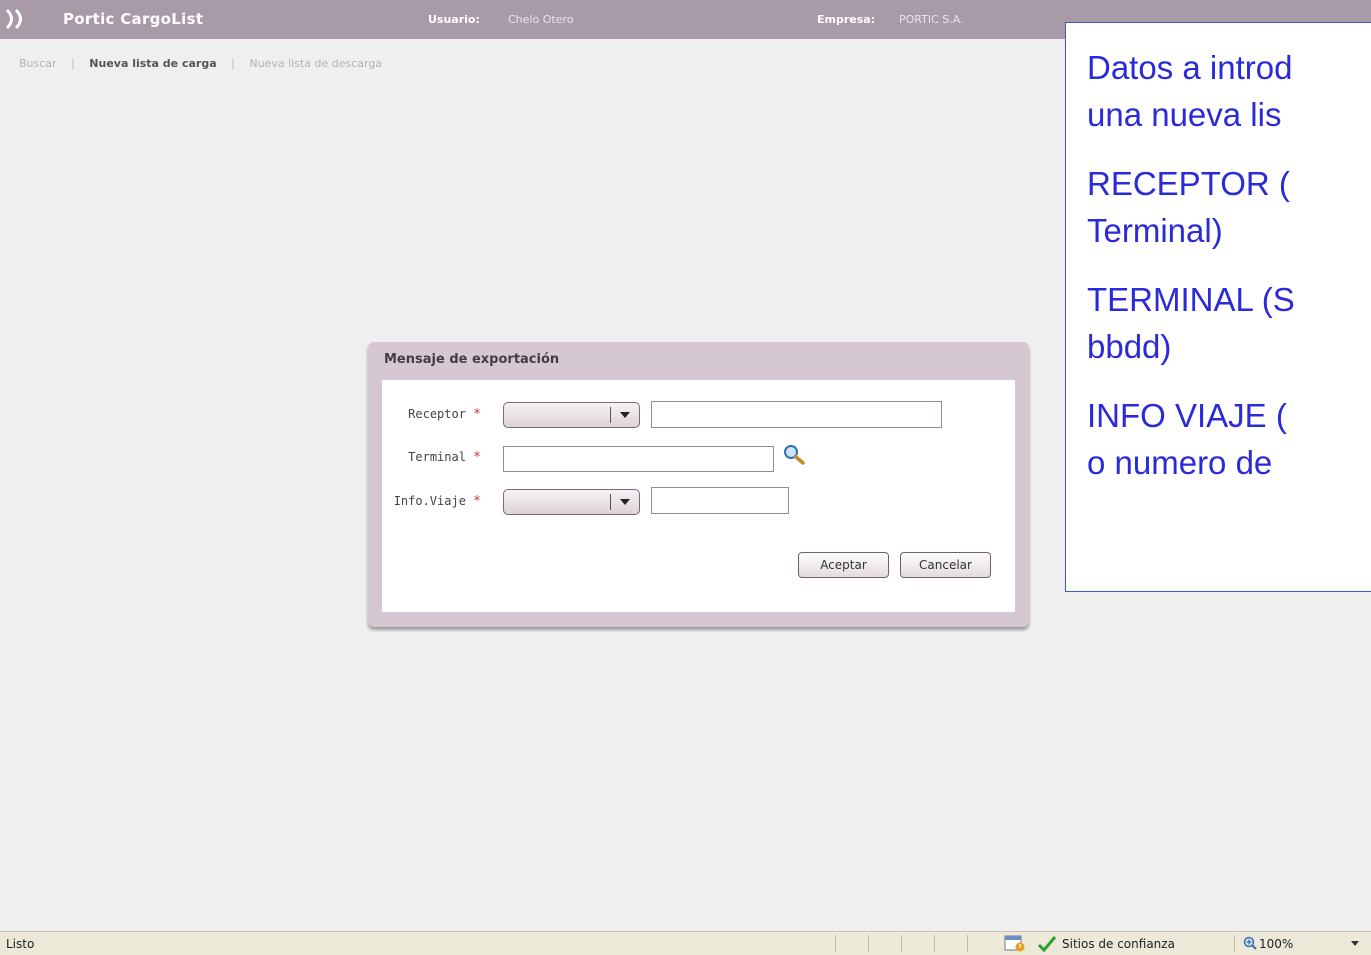 The image size is (1371, 955). I want to click on dropdown-arrow-icon, so click(1355, 944).